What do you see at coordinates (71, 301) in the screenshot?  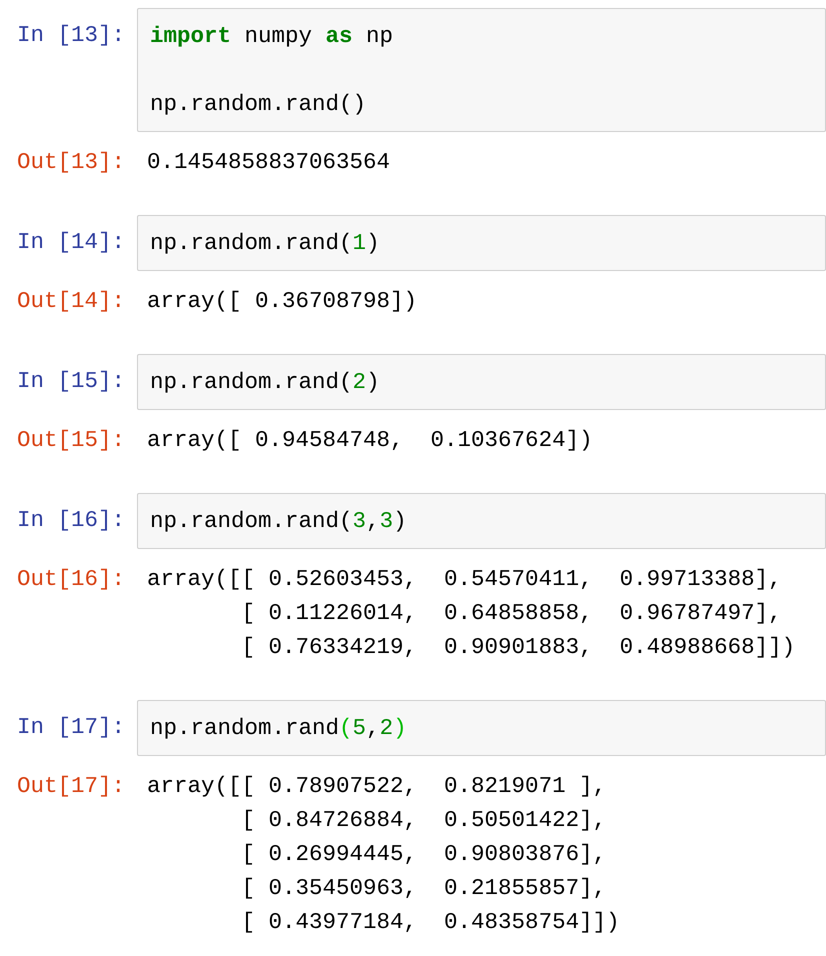 I see `output-prompt: Out[14]:` at bounding box center [71, 301].